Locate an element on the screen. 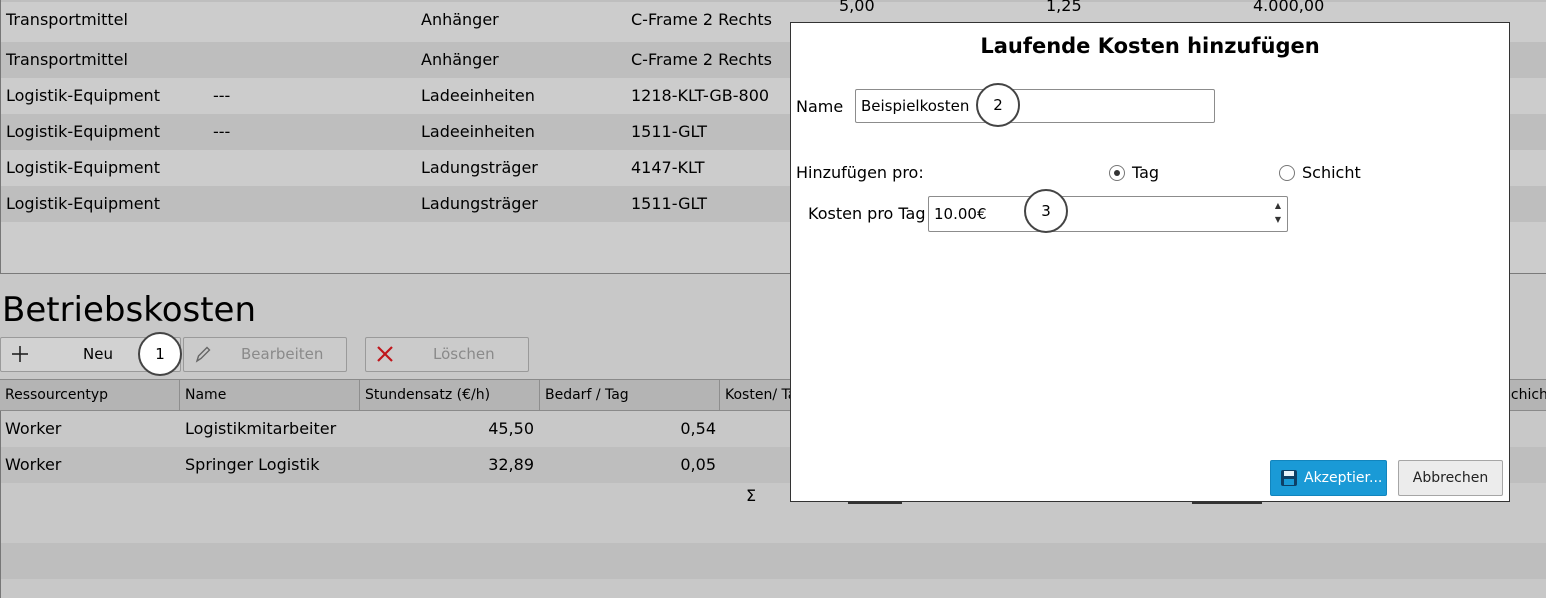  radio-shift-label: Schicht is located at coordinates (1331, 173).